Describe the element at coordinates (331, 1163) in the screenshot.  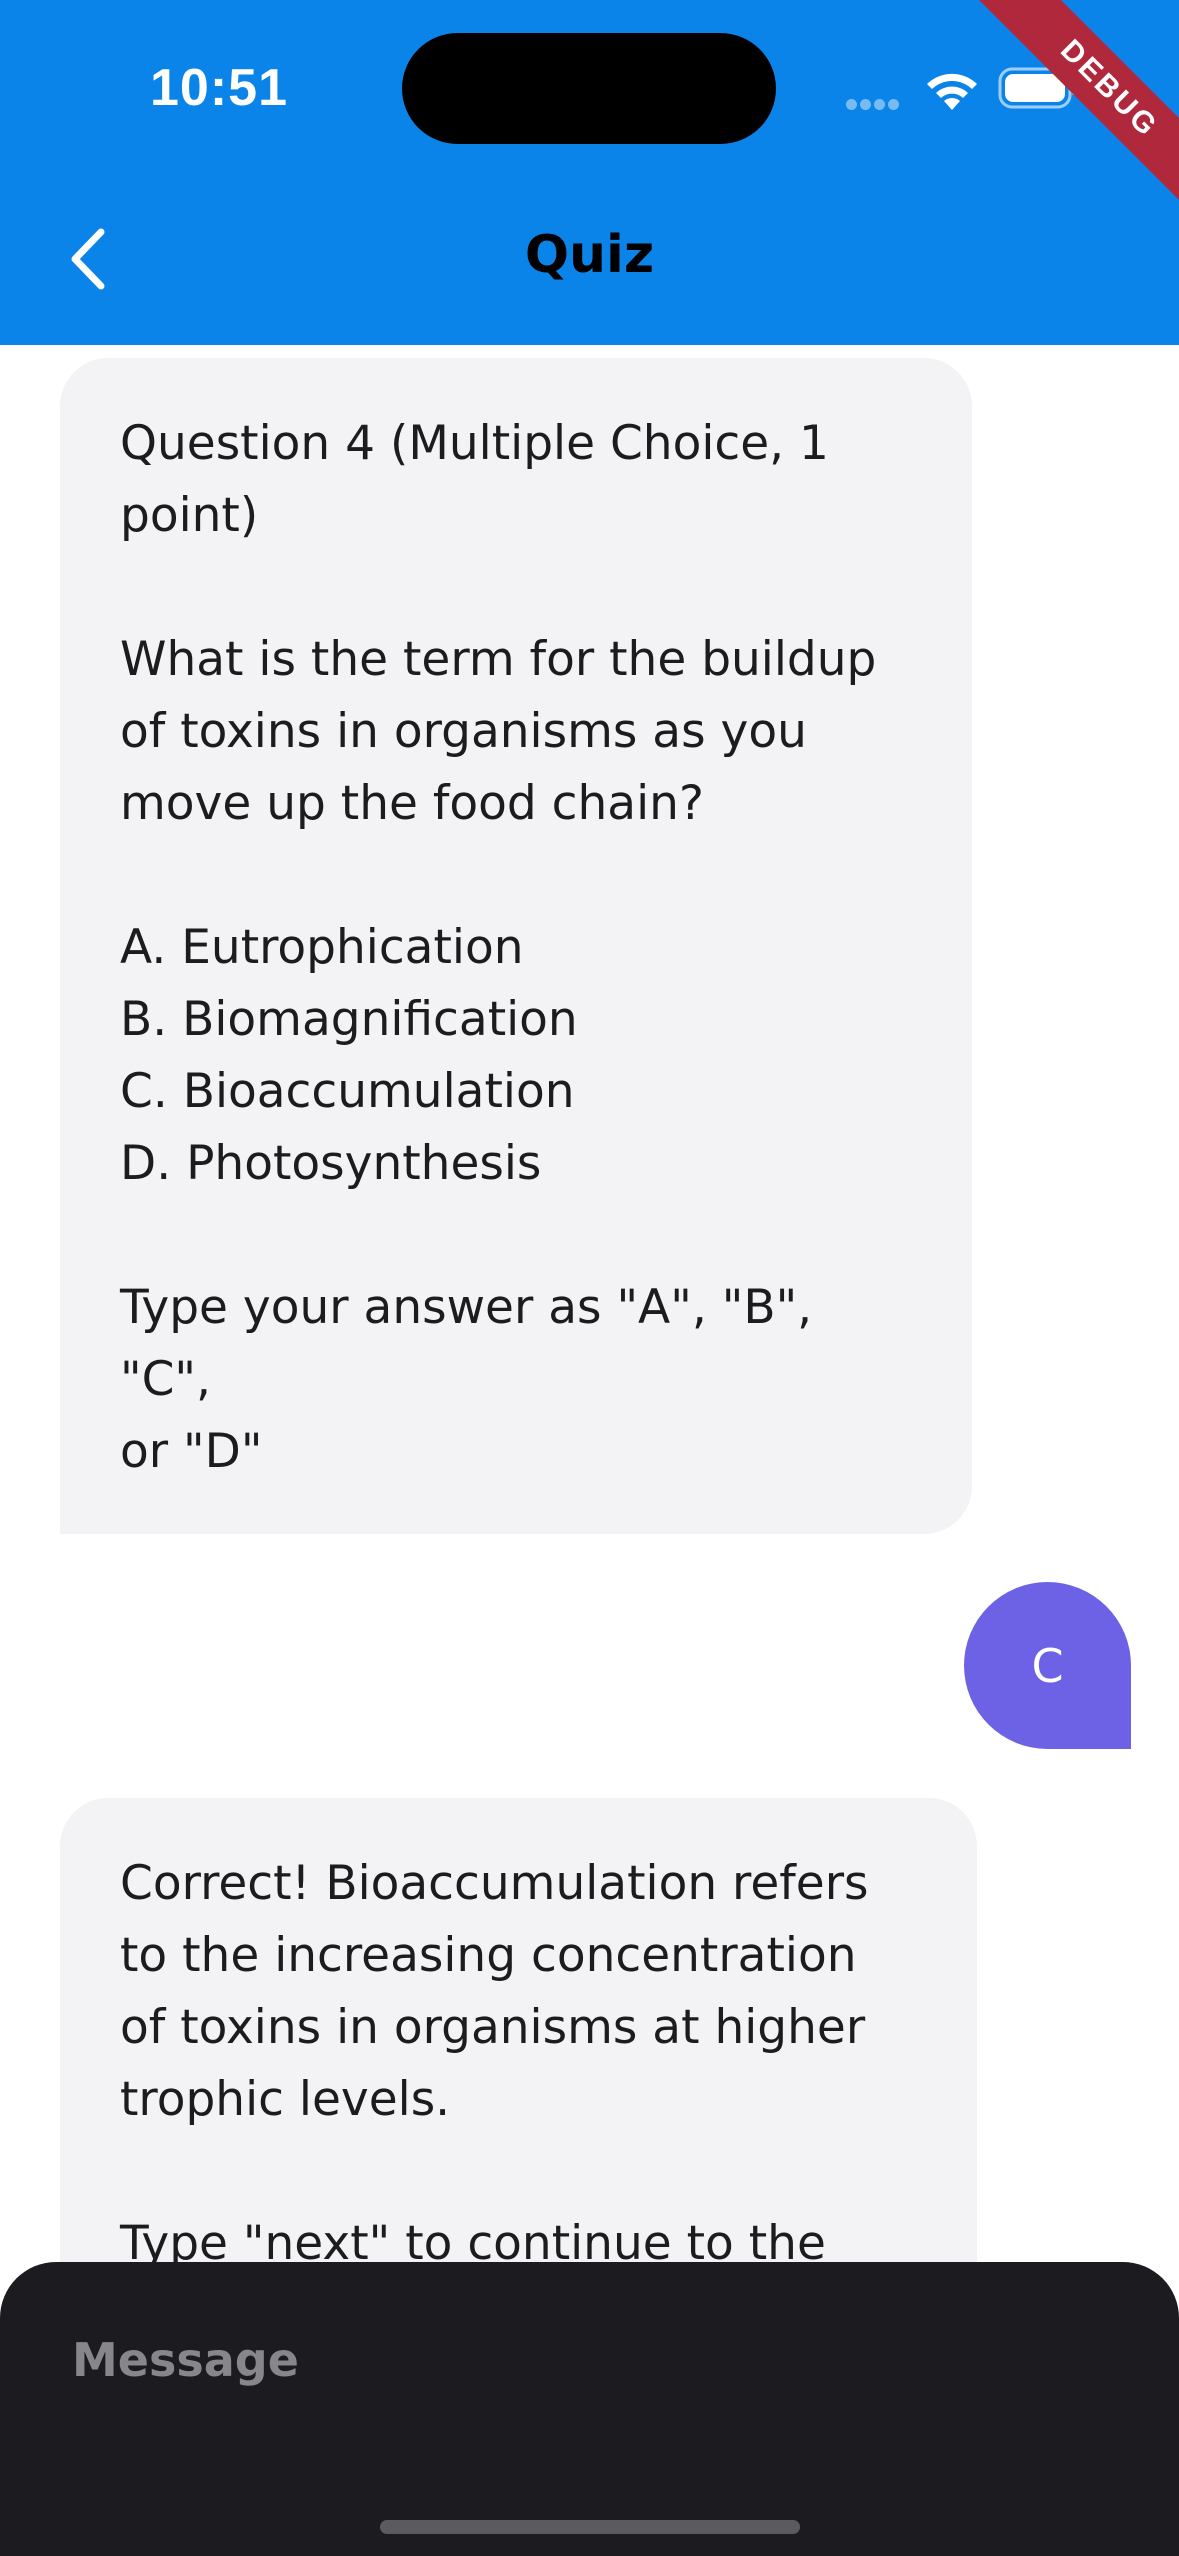
I see `option-d: D. Photosynthesis` at that location.